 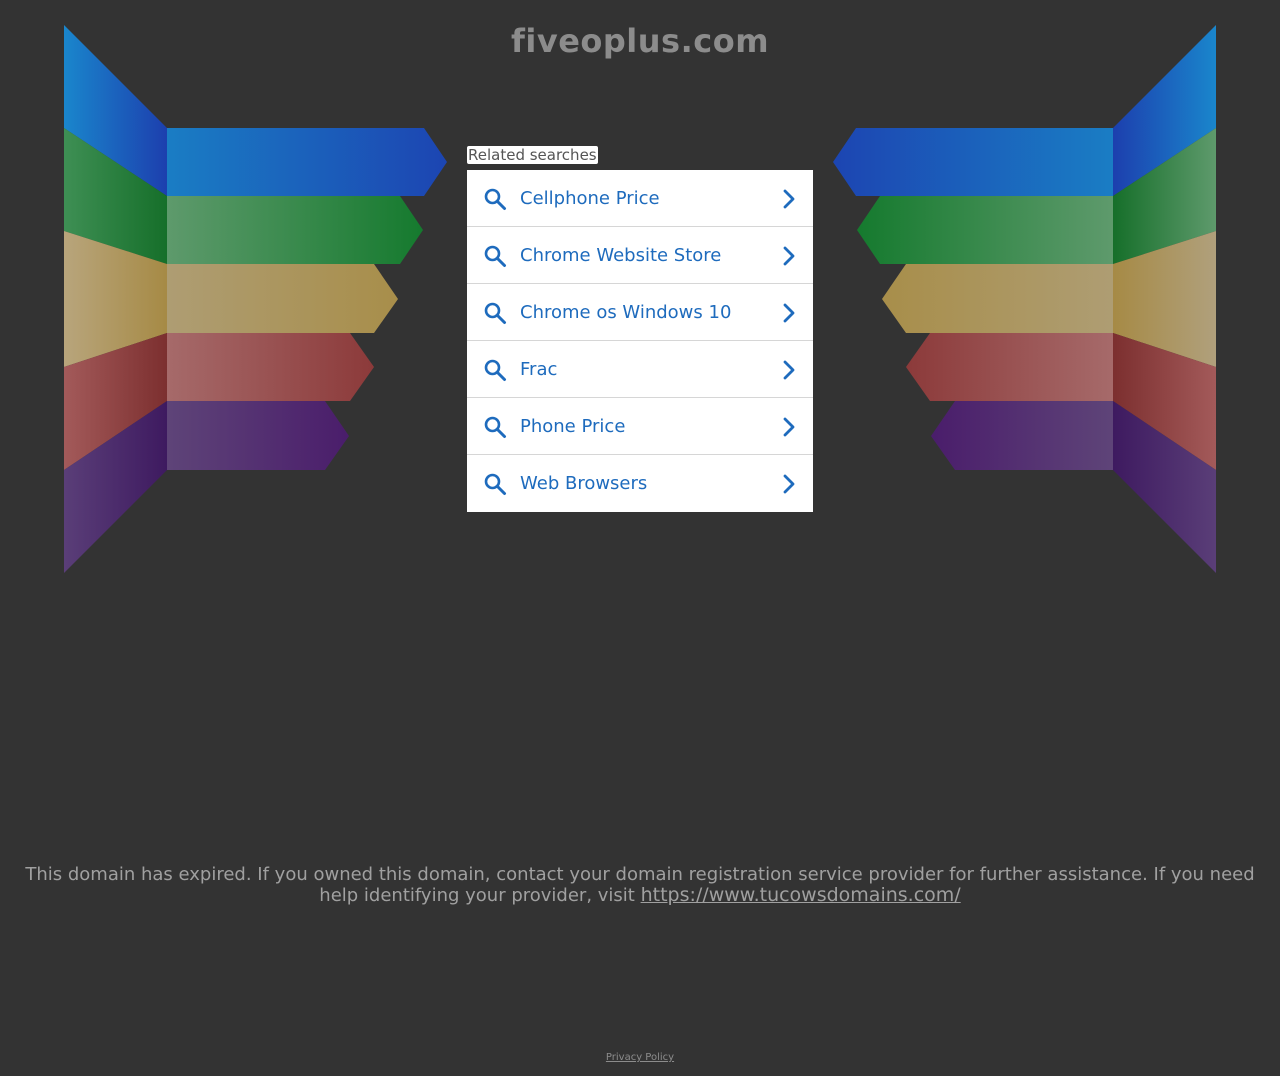 I want to click on related-search-item: Chrome os Windows 10, so click(x=640, y=312).